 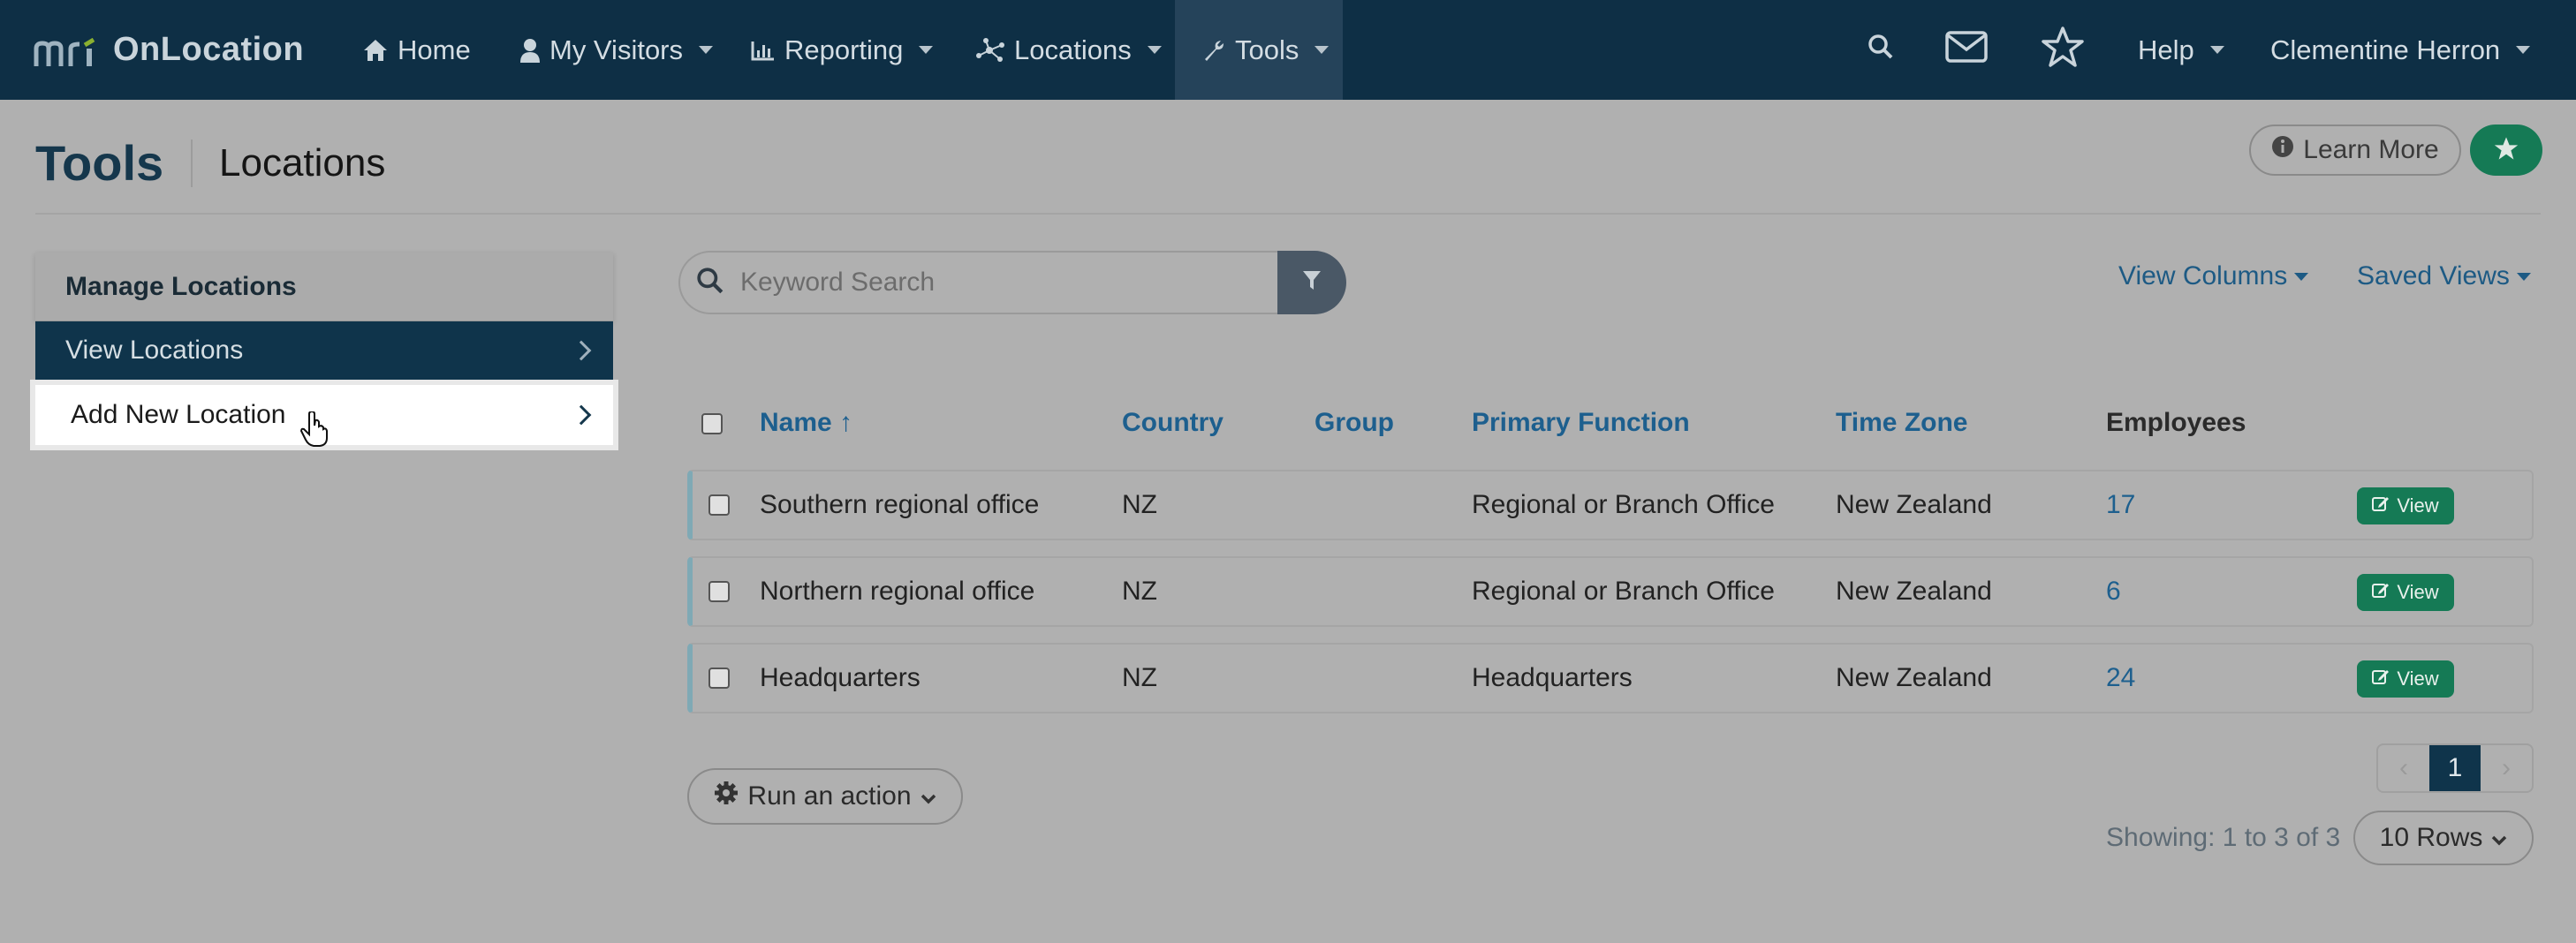 What do you see at coordinates (2506, 768) in the screenshot?
I see `next-page-button: ›` at bounding box center [2506, 768].